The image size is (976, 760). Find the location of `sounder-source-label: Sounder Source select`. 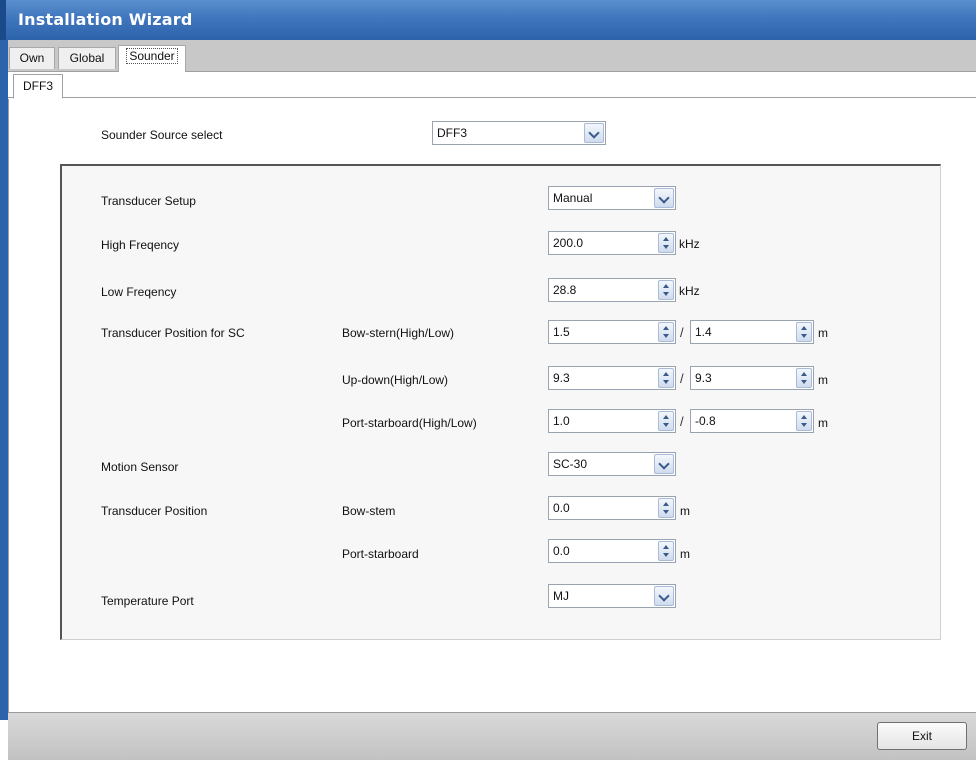

sounder-source-label: Sounder Source select is located at coordinates (162, 135).